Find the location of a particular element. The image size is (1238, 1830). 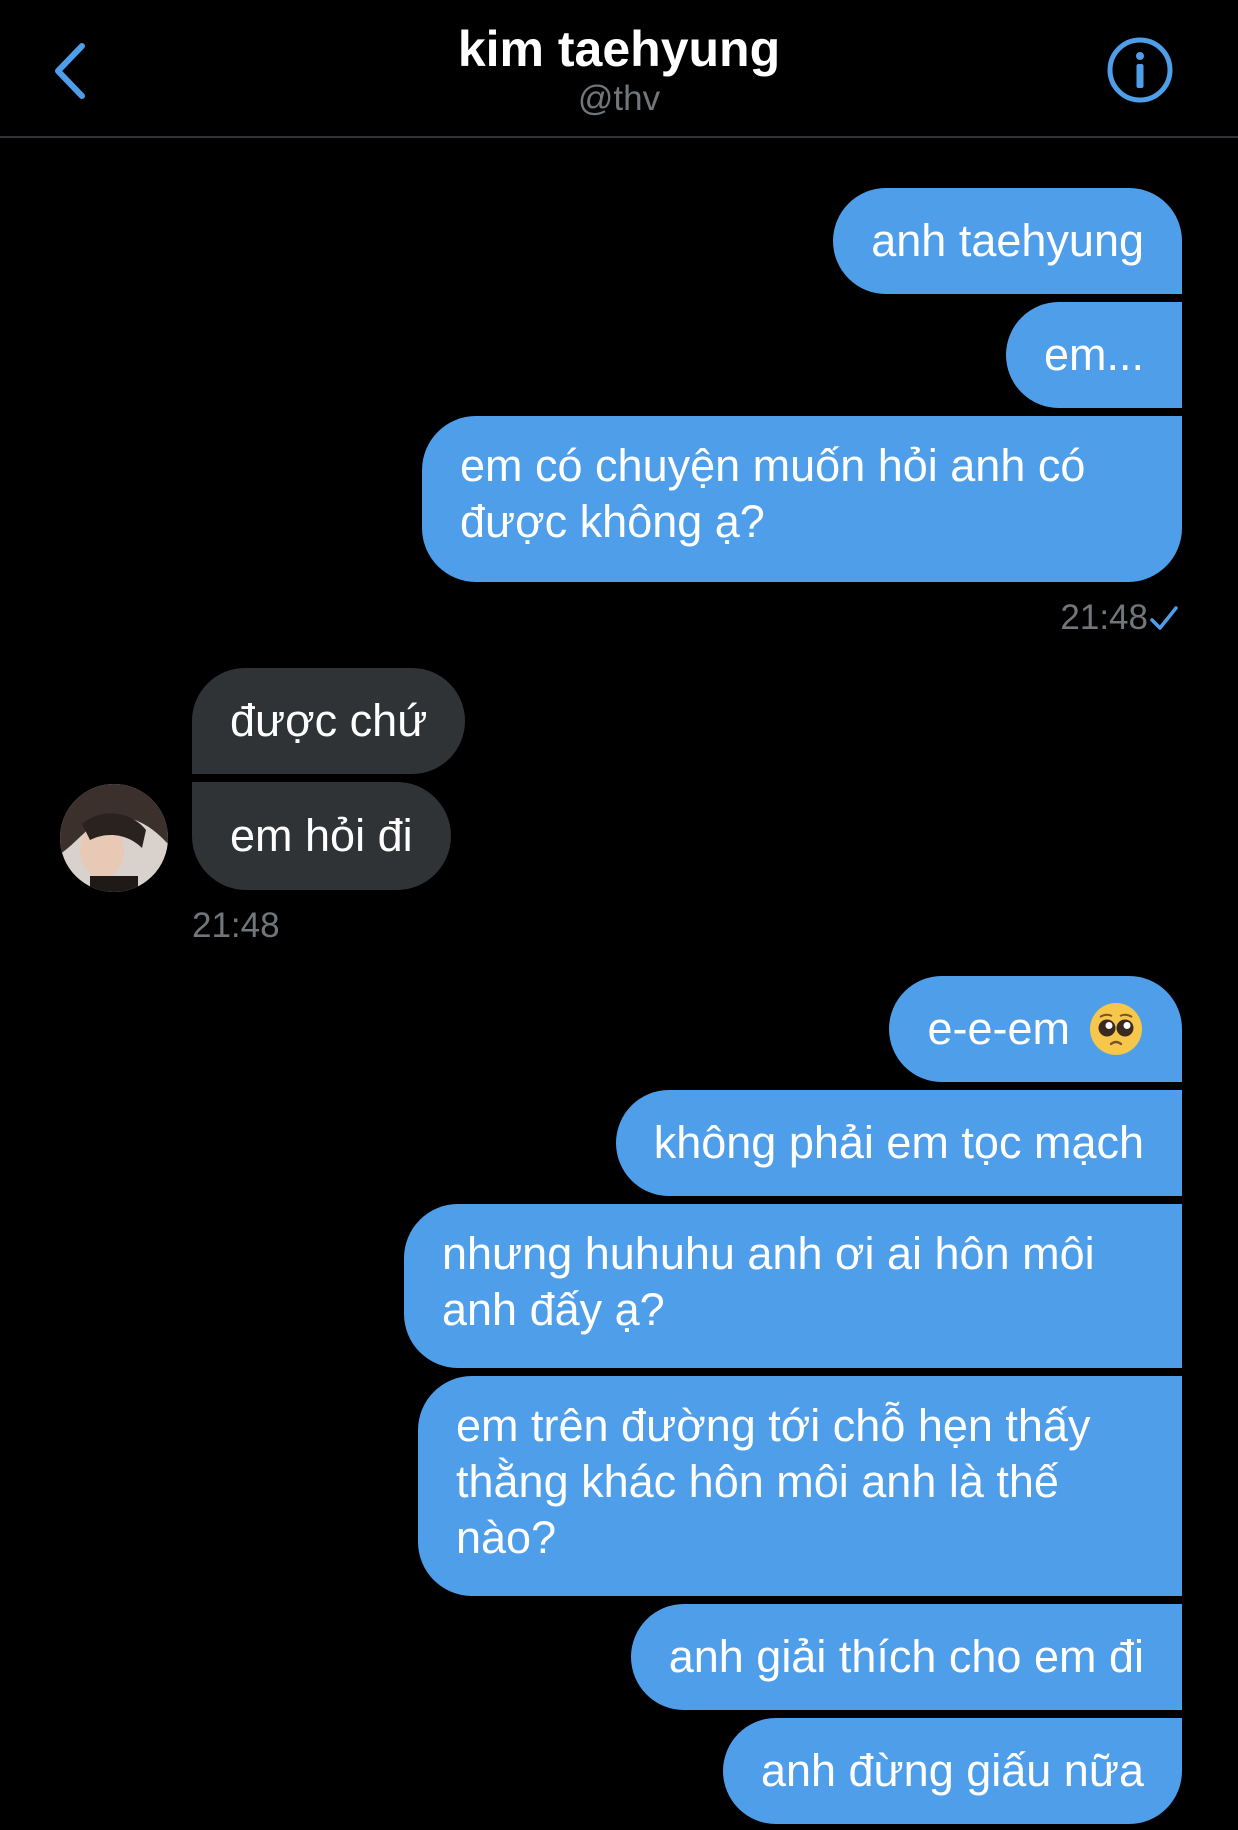

message-text: không phải em tọc mạch is located at coordinates (898, 1142).